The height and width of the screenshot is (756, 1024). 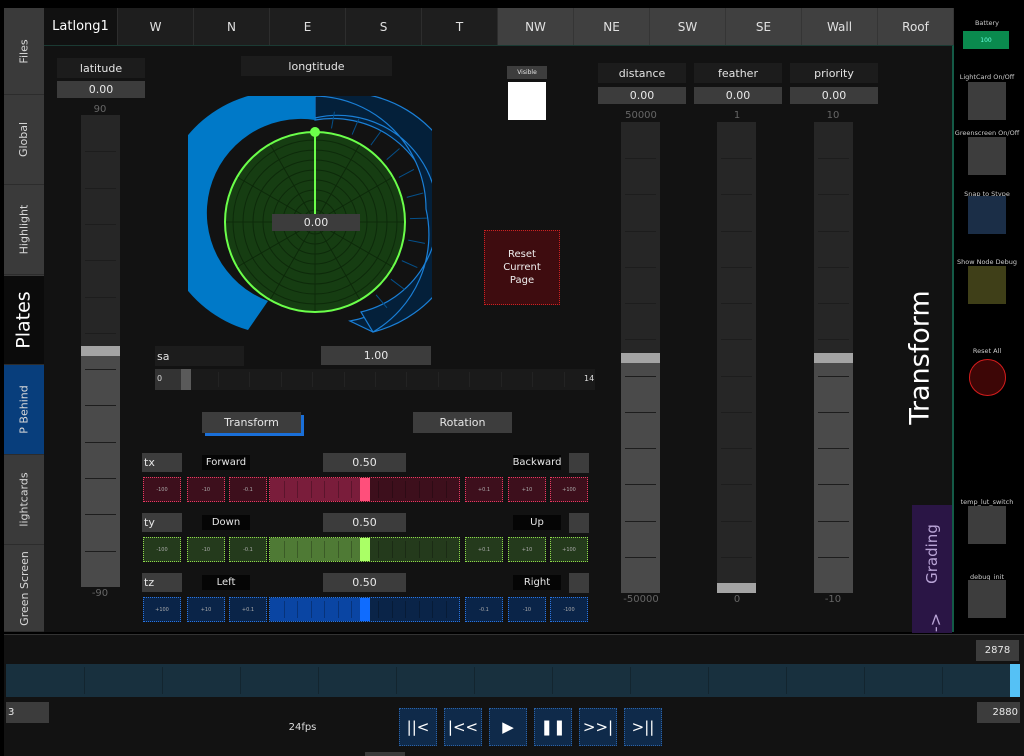 I want to click on axis-tz-step-button: +10, so click(x=206, y=609).